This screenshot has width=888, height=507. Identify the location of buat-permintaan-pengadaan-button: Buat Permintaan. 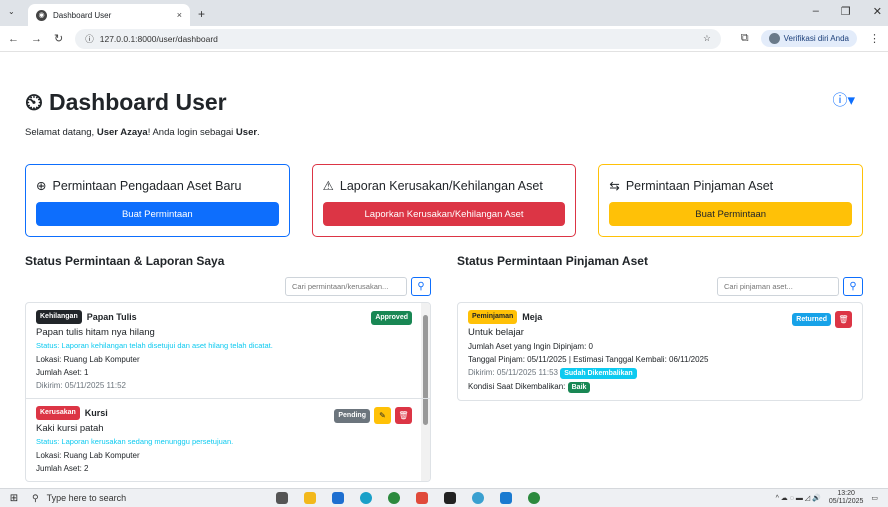
(157, 214).